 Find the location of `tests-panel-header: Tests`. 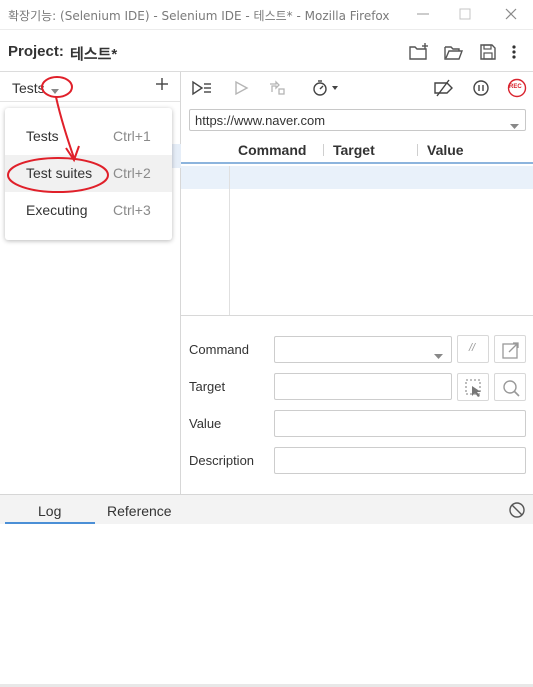

tests-panel-header: Tests is located at coordinates (90, 87).